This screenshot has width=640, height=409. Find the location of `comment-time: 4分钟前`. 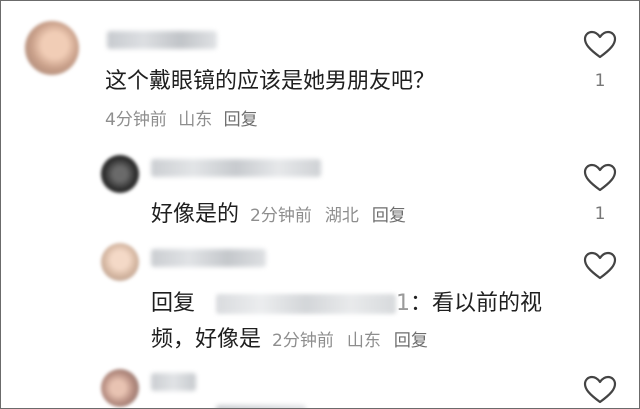

comment-time: 4分钟前 is located at coordinates (136, 120).